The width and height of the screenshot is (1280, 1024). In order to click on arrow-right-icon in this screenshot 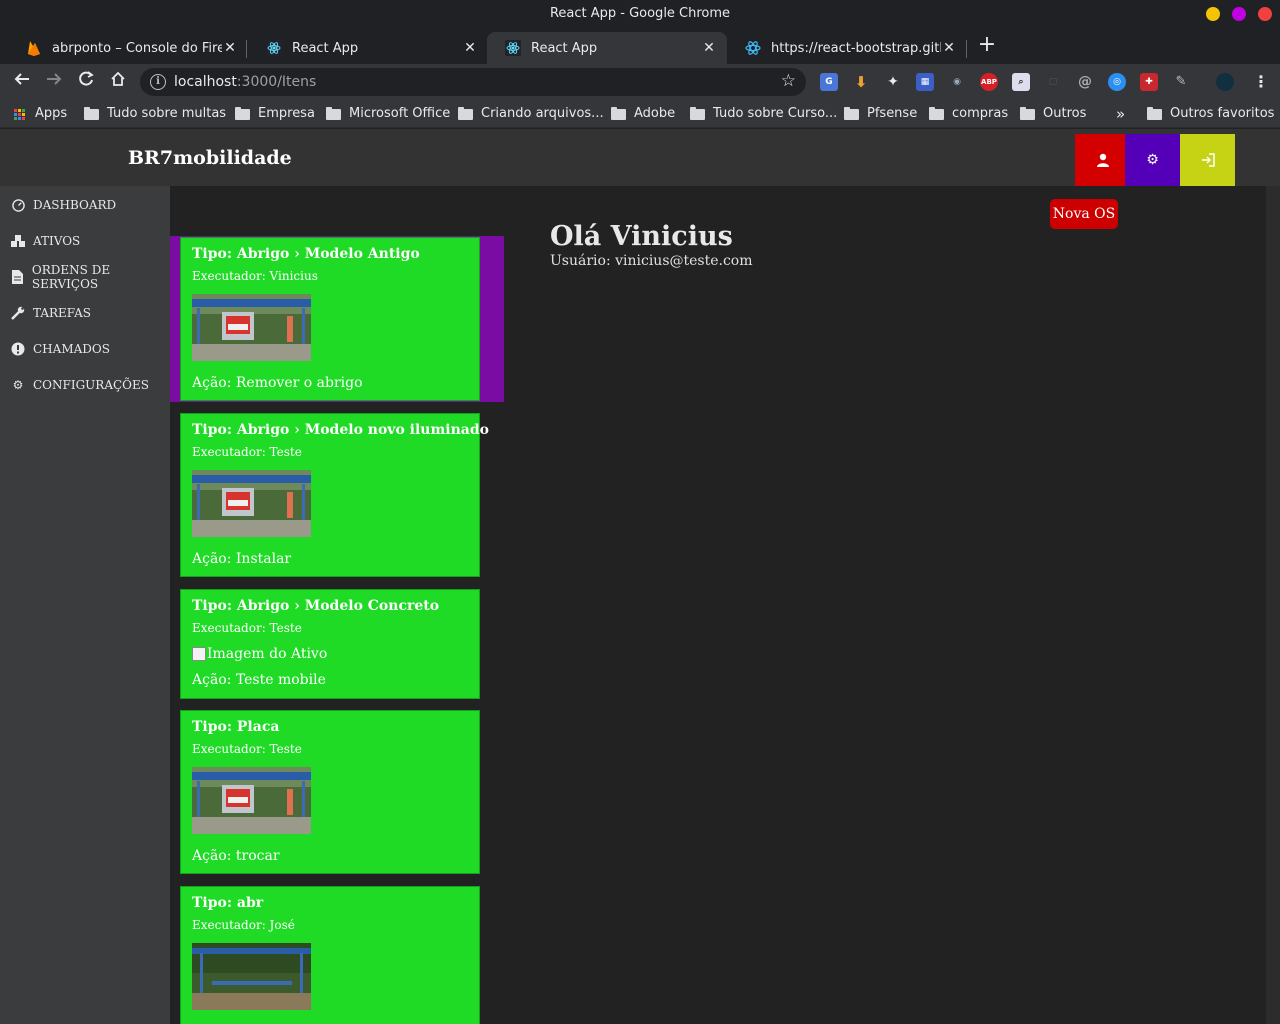, I will do `click(54, 79)`.